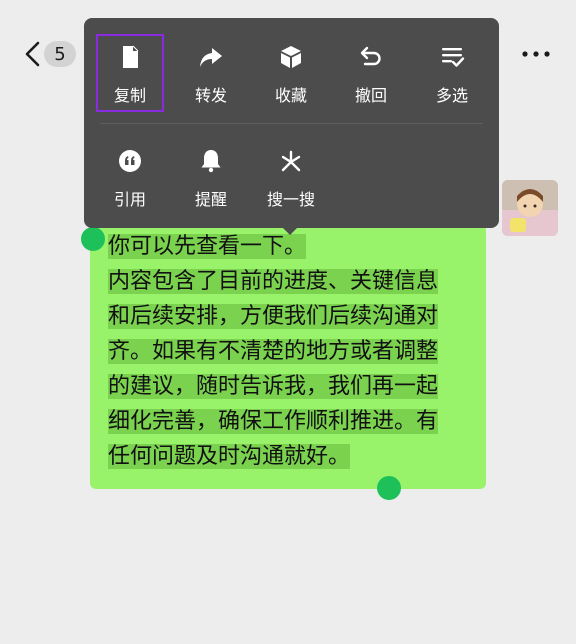 The width and height of the screenshot is (576, 644). I want to click on unread-count-badge: 5, so click(60, 54).